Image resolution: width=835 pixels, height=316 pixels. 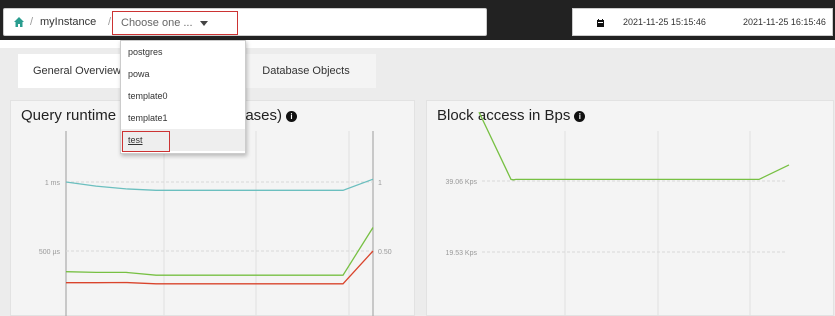 I want to click on calendar-icon, so click(x=600, y=23).